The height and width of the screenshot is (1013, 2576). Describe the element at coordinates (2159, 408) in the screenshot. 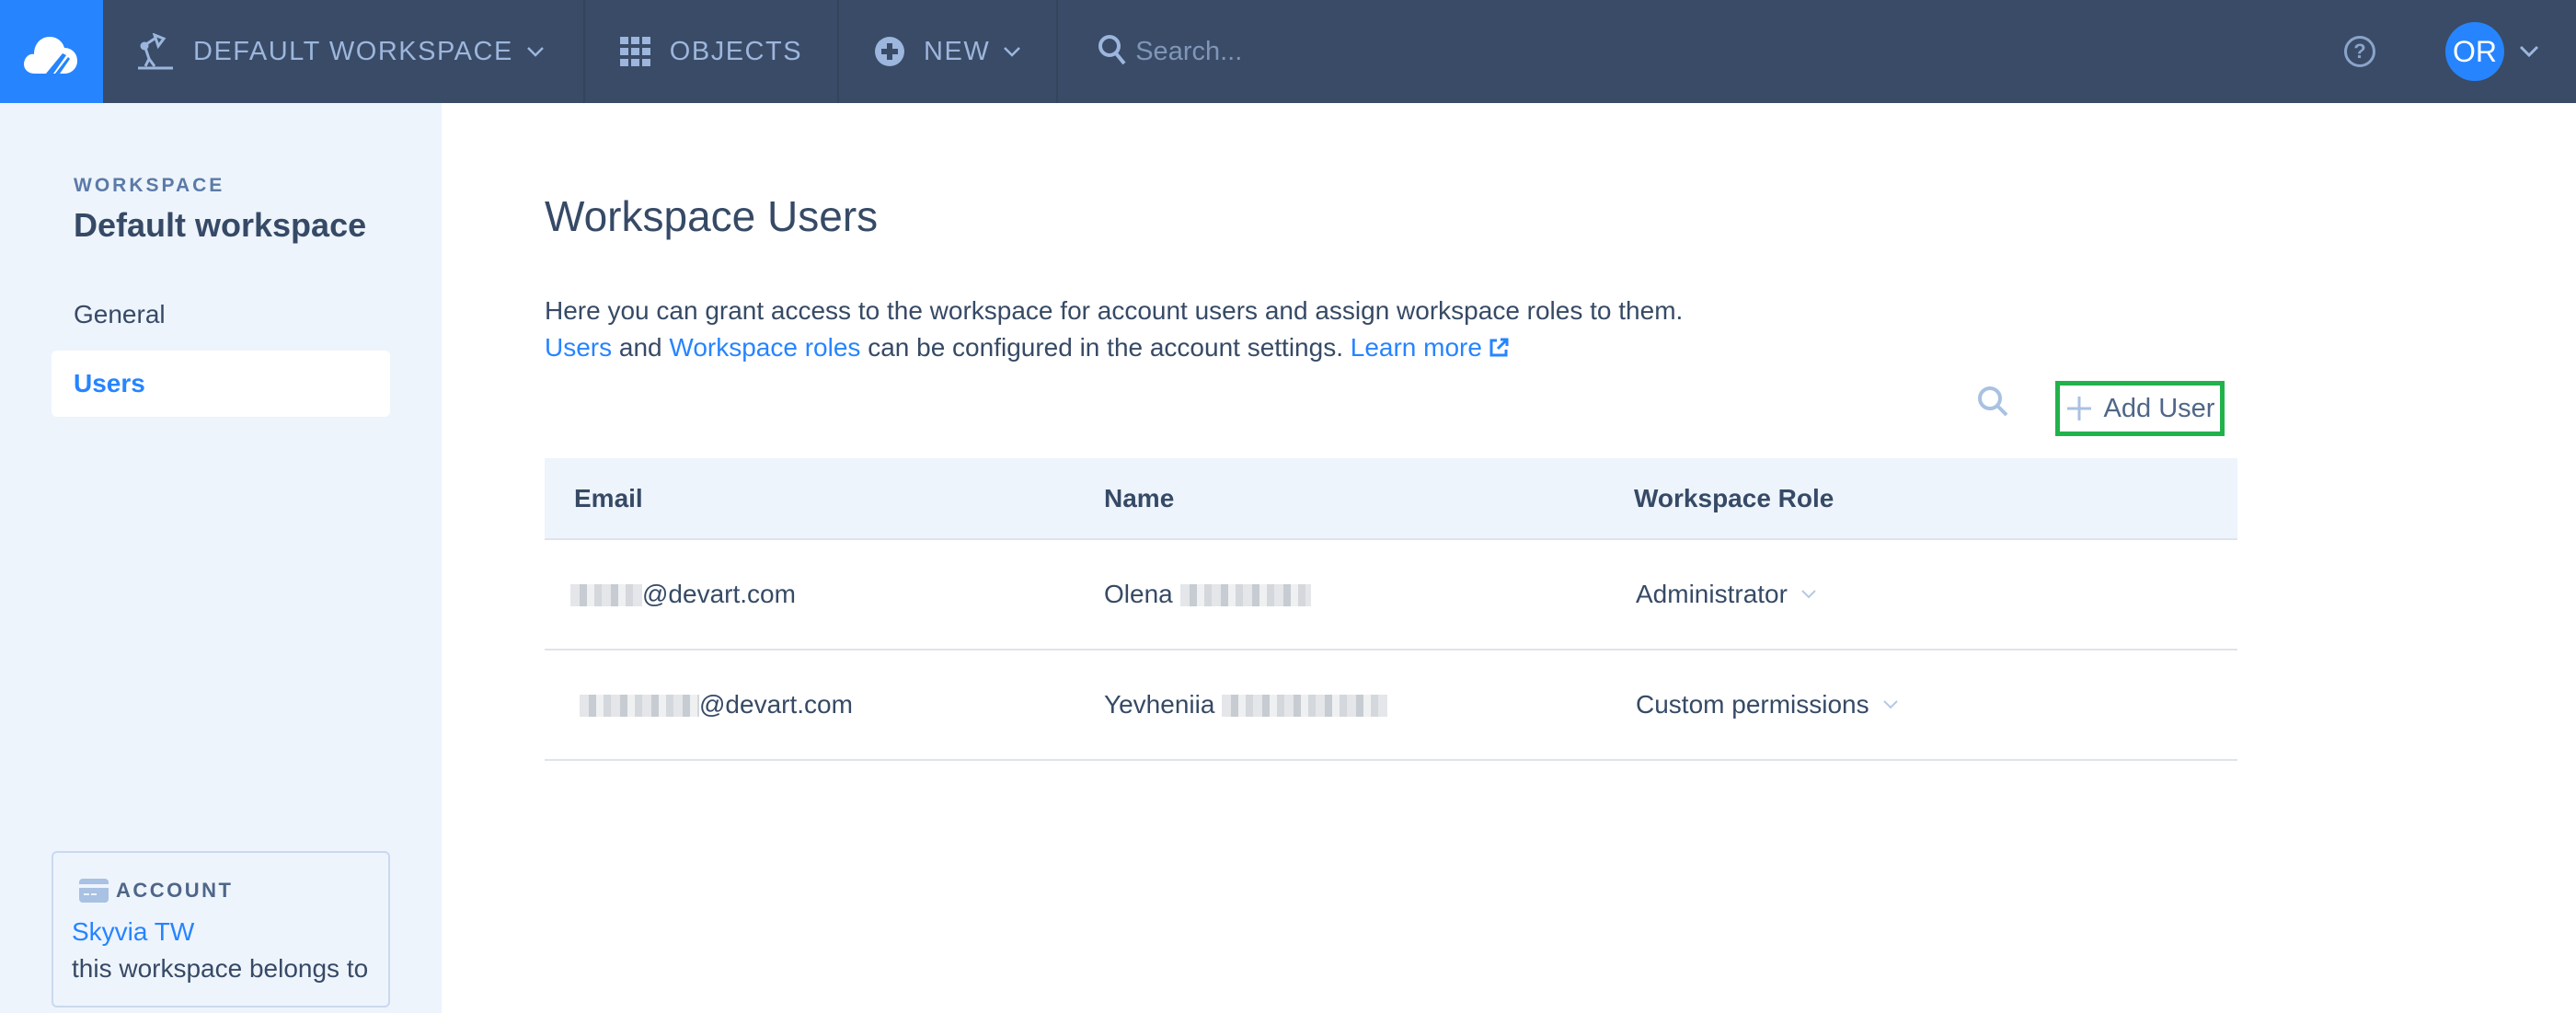

I see `add-user-label: Add User` at that location.